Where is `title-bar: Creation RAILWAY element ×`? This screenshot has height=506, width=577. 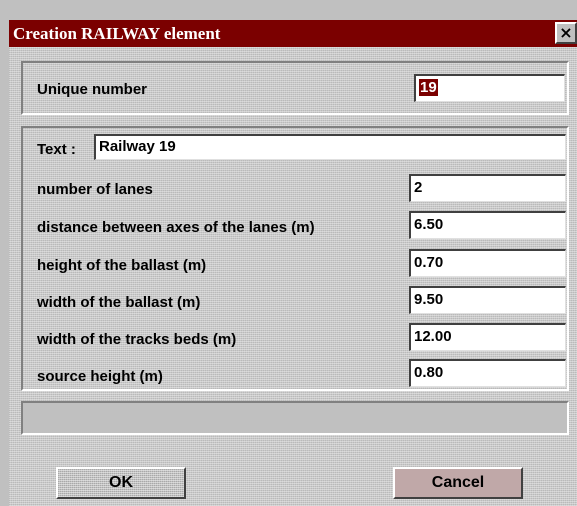
title-bar: Creation RAILWAY element × is located at coordinates (293, 33).